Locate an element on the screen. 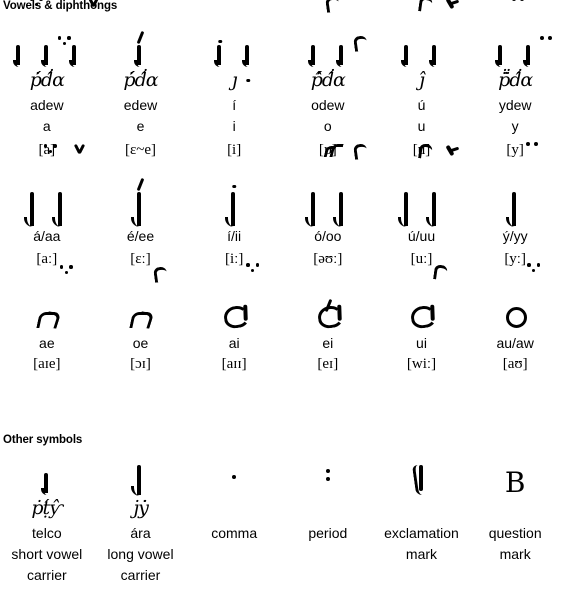 This screenshot has width=562, height=597. long-vowel-cell-yy: ý/yy [yː] is located at coordinates (515, 208).